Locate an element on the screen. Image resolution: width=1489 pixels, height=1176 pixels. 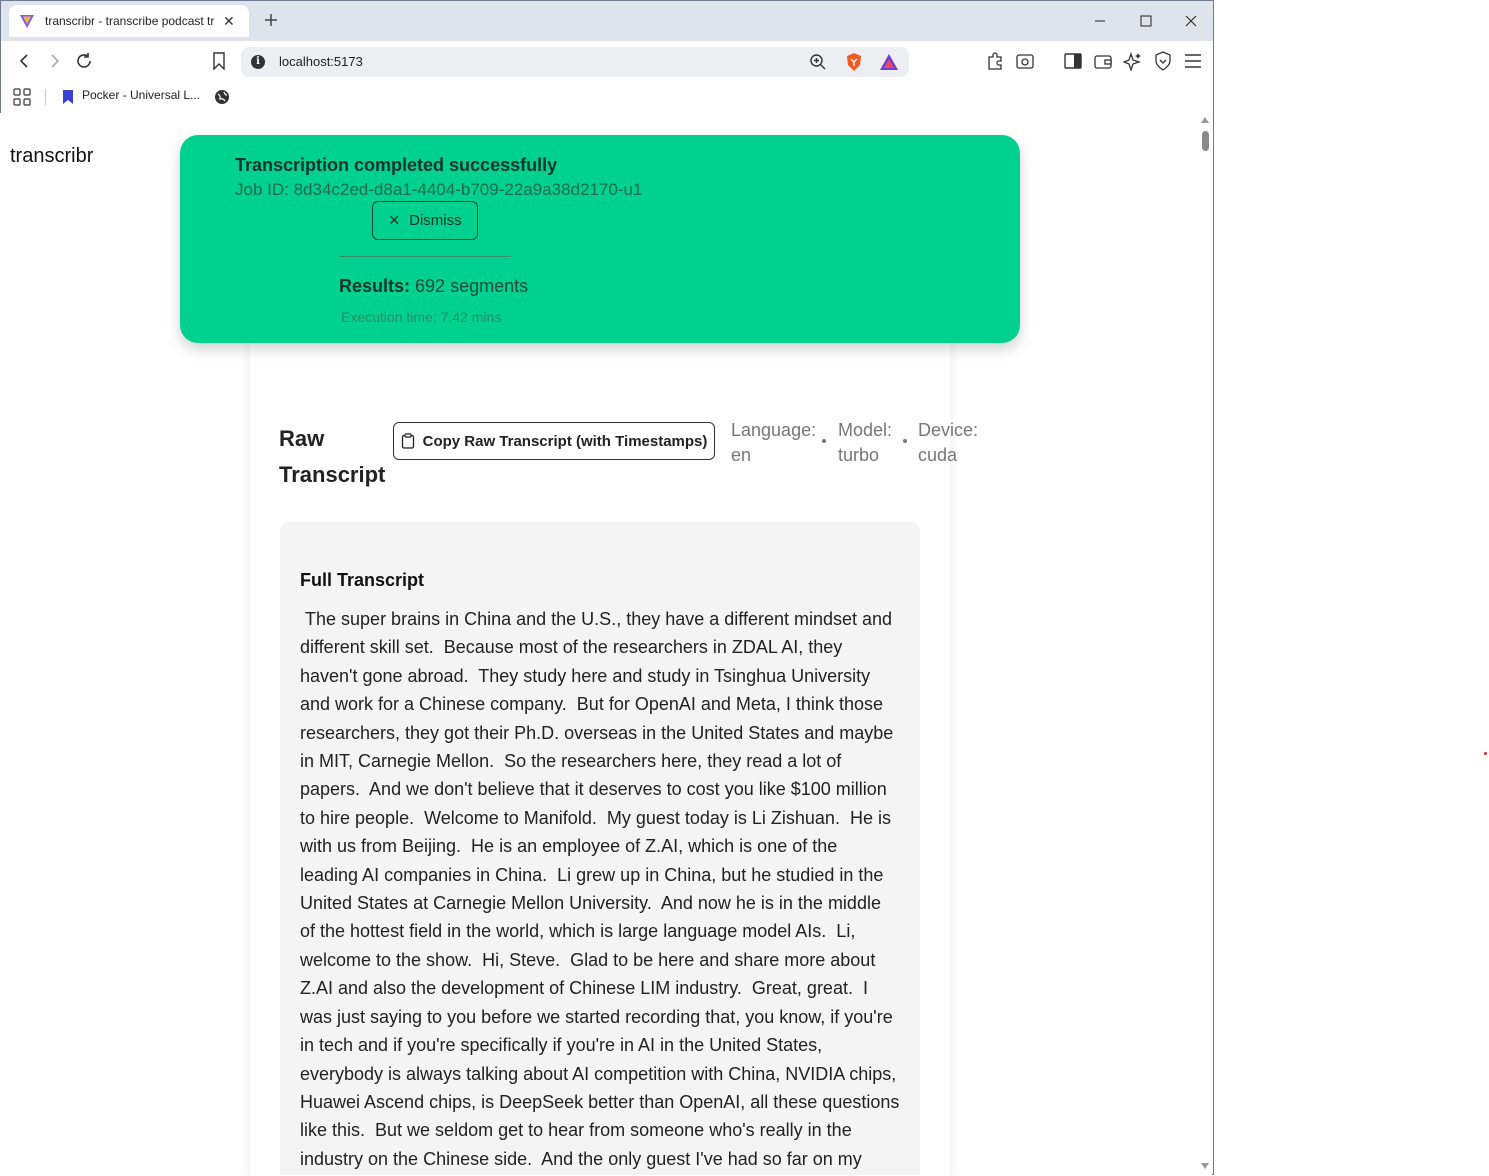
browser-tab: transcribr - transcribe podcast tr ✕ is located at coordinates (129, 21).